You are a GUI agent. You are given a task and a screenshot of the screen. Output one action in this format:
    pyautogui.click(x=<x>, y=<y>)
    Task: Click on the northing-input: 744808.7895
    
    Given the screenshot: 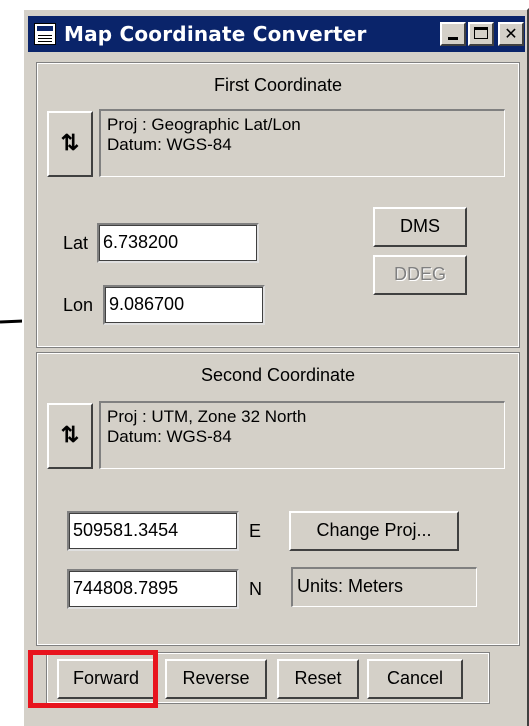 What is the action you would take?
    pyautogui.click(x=153, y=589)
    